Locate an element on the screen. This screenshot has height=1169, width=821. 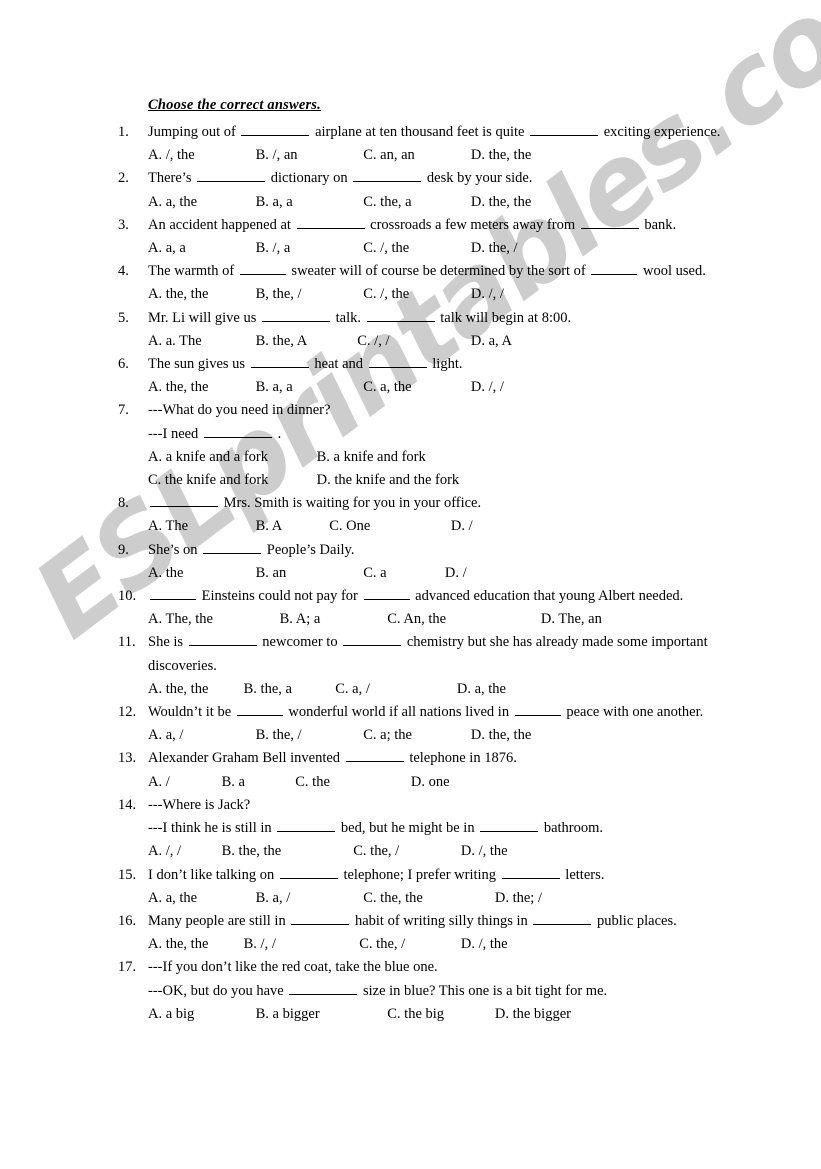
option-b: B. A is located at coordinates (291, 526).